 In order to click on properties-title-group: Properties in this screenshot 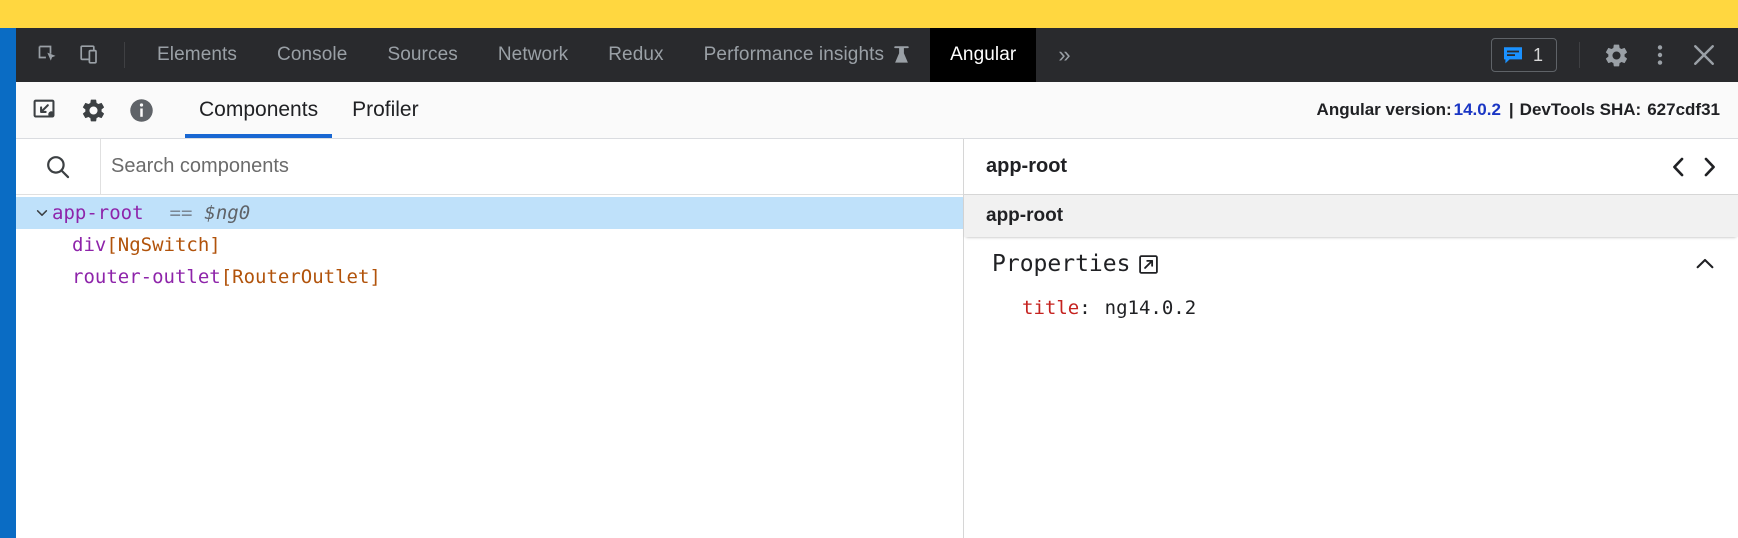, I will do `click(1075, 264)`.